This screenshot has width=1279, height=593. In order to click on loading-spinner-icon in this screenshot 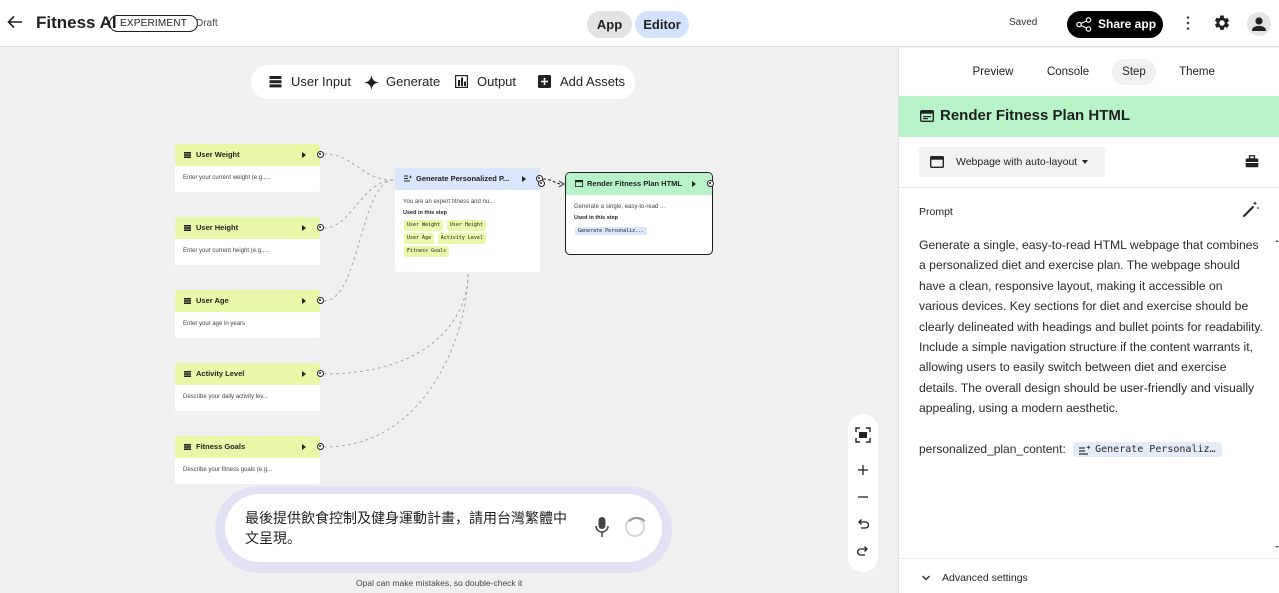, I will do `click(637, 527)`.